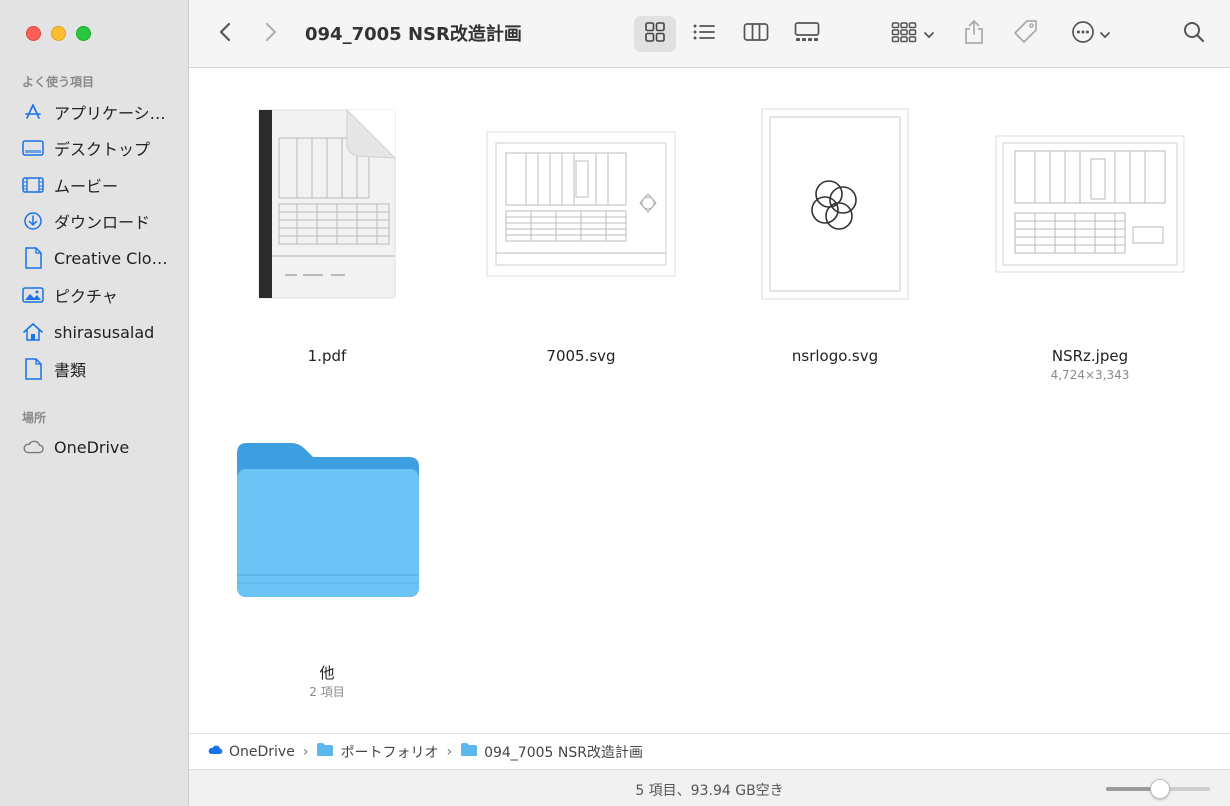 Image resolution: width=1230 pixels, height=806 pixels. What do you see at coordinates (327, 356) in the screenshot?
I see `file-name: 1.pdf` at bounding box center [327, 356].